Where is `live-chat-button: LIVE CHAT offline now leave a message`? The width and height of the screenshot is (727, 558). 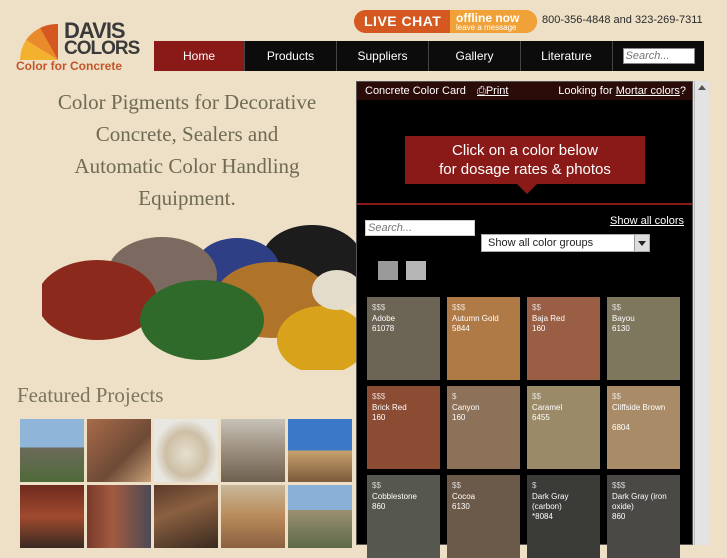
live-chat-button: LIVE CHAT offline now leave a message is located at coordinates (445, 21).